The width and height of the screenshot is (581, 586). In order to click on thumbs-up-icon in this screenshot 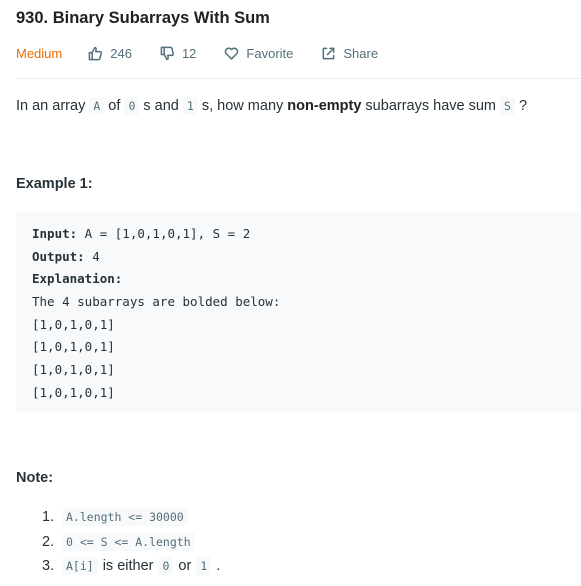, I will do `click(95, 53)`.